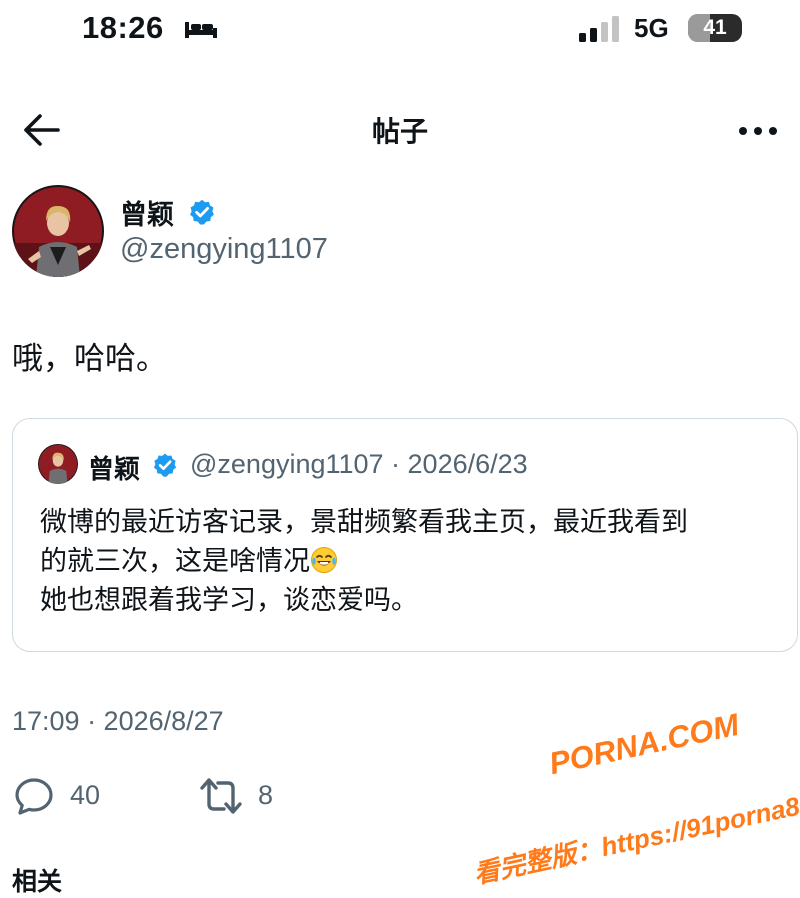 This screenshot has height=898, width=800. Describe the element at coordinates (201, 30) in the screenshot. I see `sleep-mode-bed-icon` at that location.